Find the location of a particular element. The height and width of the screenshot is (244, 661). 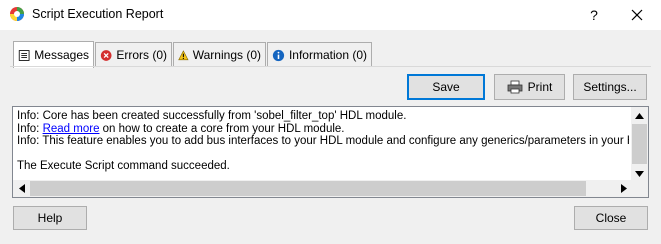

tab-messages: Messages is located at coordinates (53, 54).